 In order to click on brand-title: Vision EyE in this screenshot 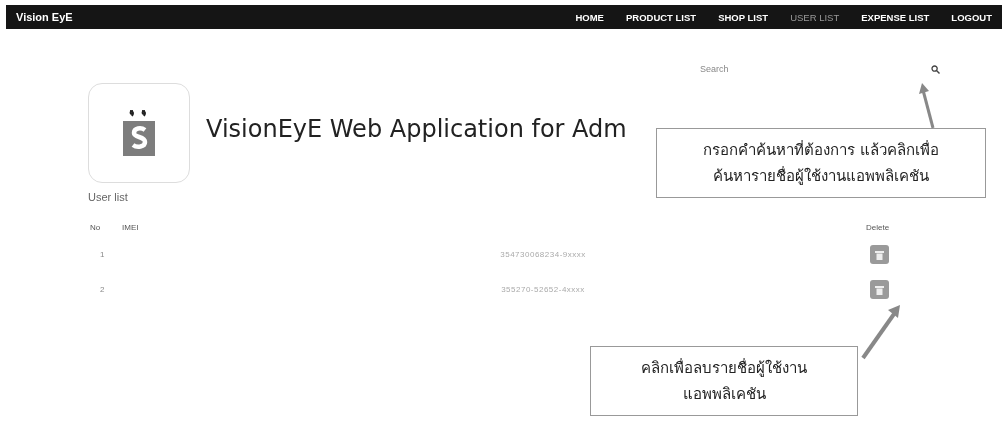, I will do `click(44, 17)`.